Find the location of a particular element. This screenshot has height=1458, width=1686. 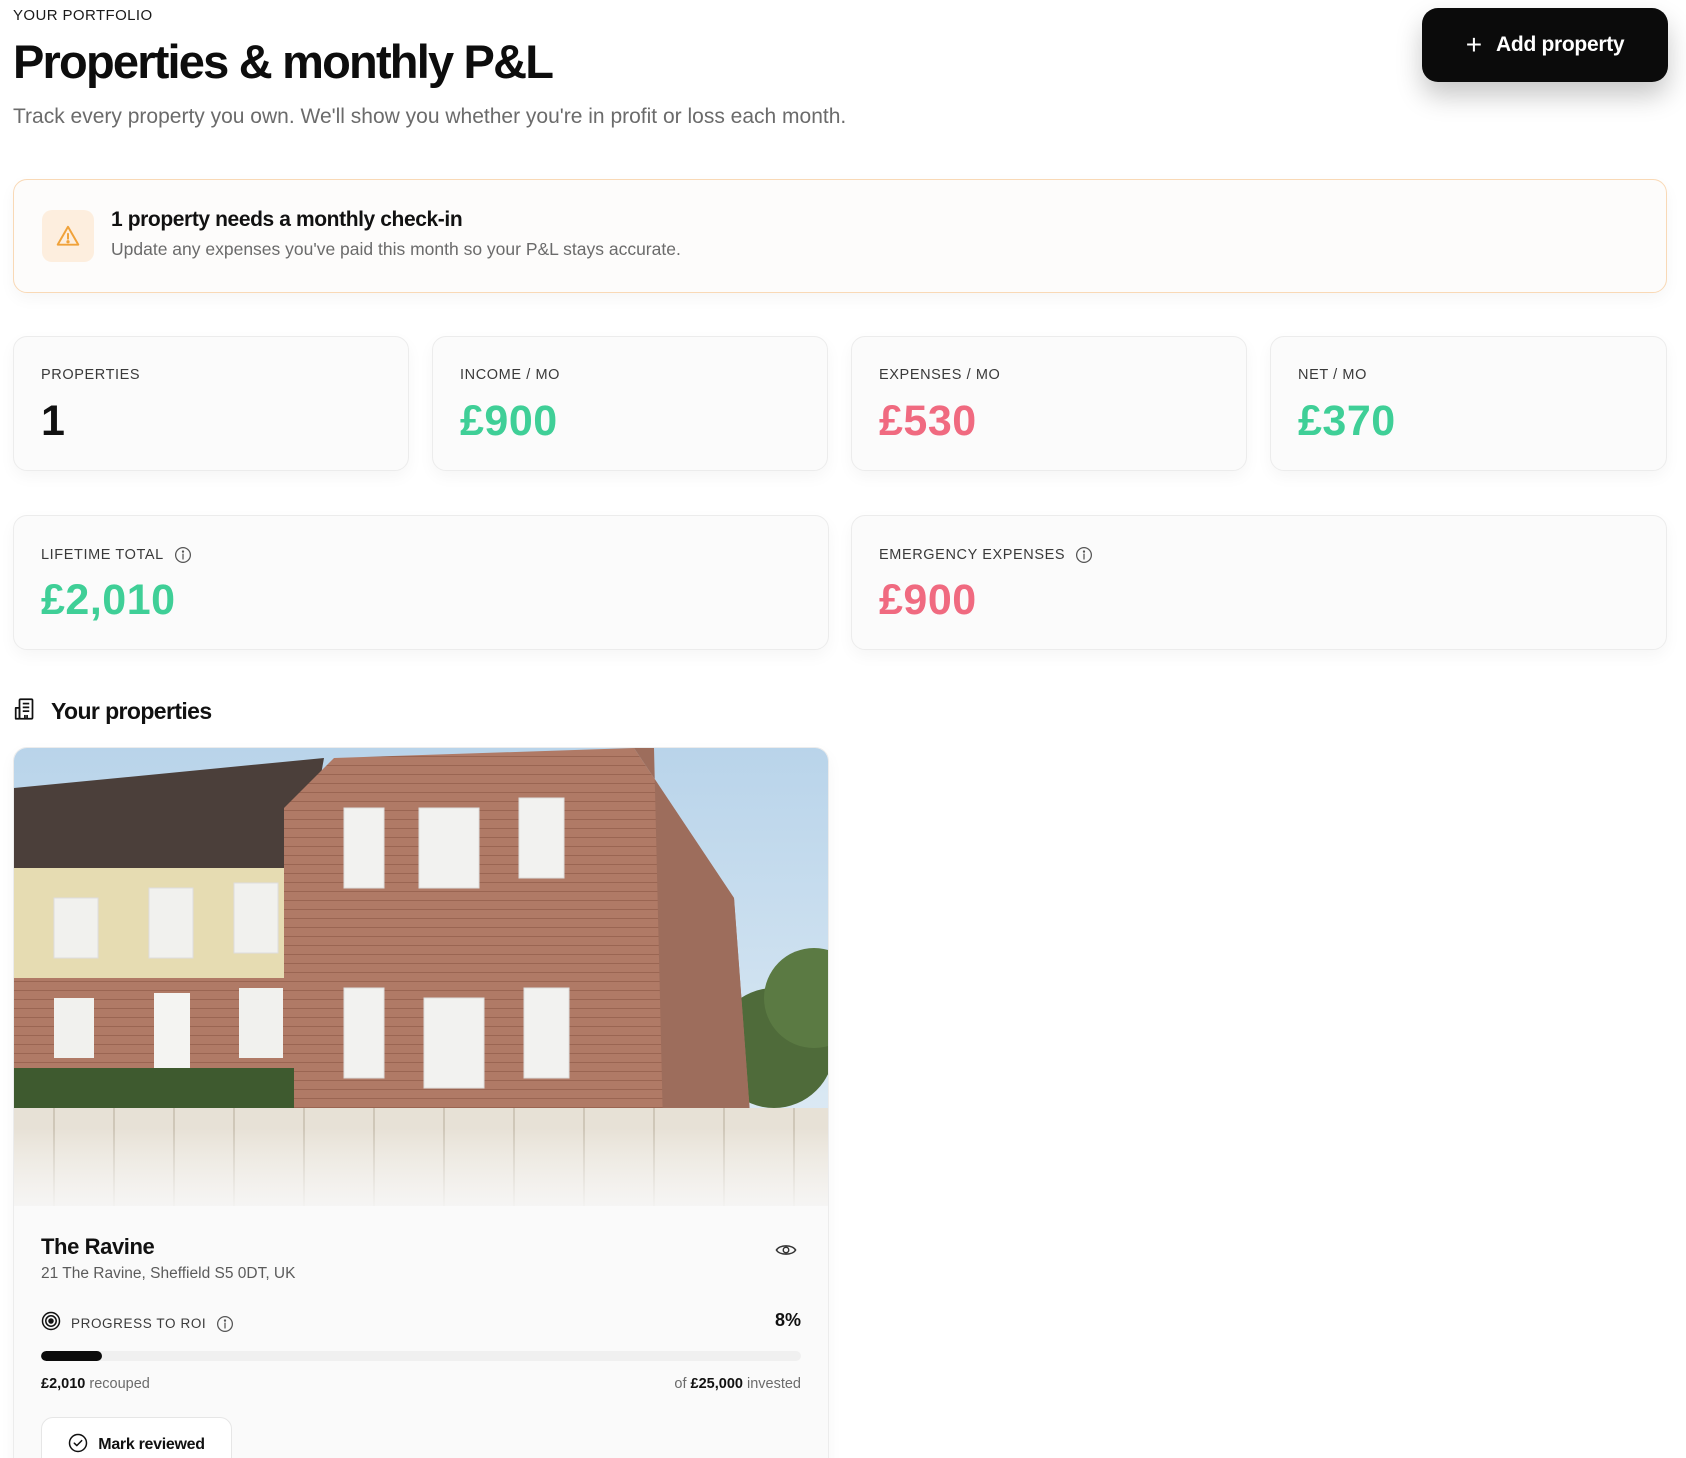

properties-section-title: Your properties is located at coordinates (131, 711).